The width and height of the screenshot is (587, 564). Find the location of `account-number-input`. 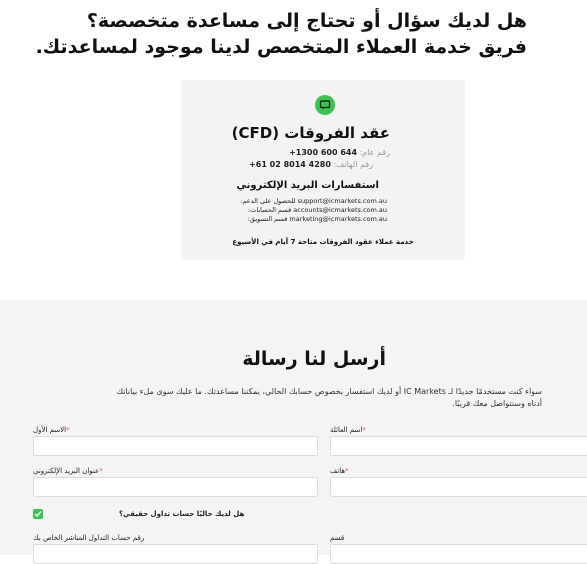

account-number-input is located at coordinates (175, 554).